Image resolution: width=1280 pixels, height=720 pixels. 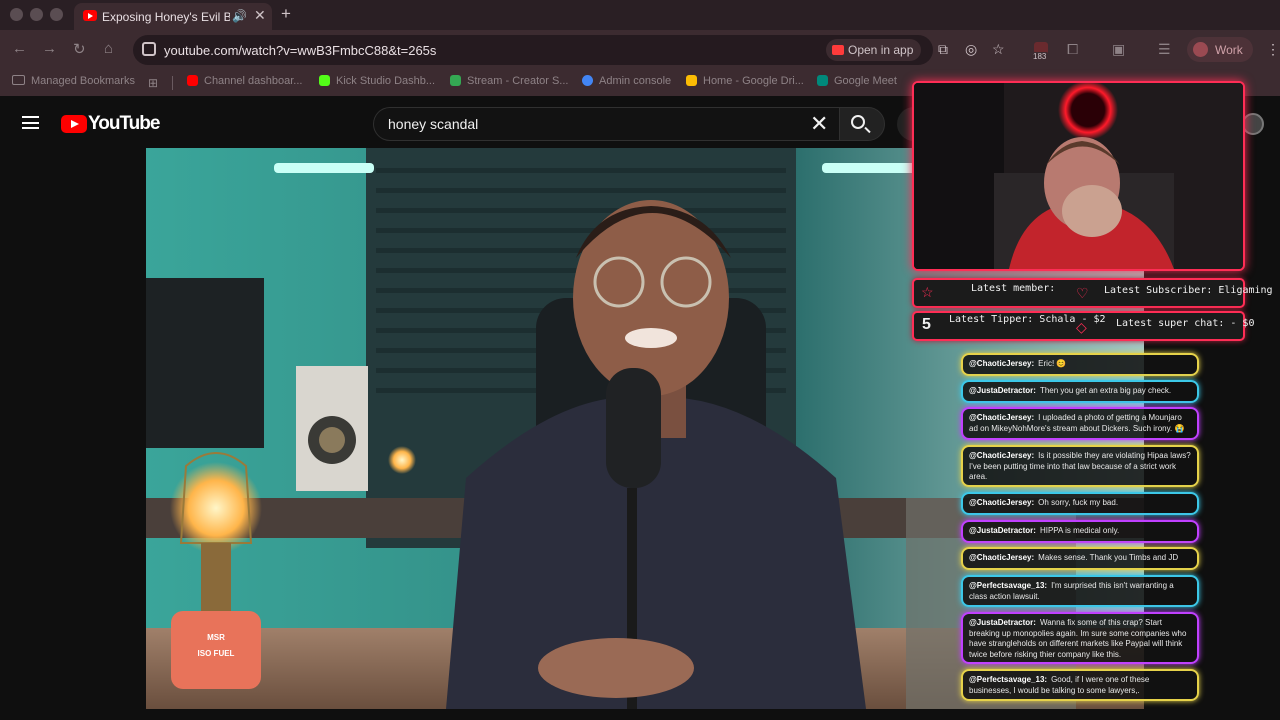 I want to click on diamond-icon: ◇, so click(x=1081, y=327).